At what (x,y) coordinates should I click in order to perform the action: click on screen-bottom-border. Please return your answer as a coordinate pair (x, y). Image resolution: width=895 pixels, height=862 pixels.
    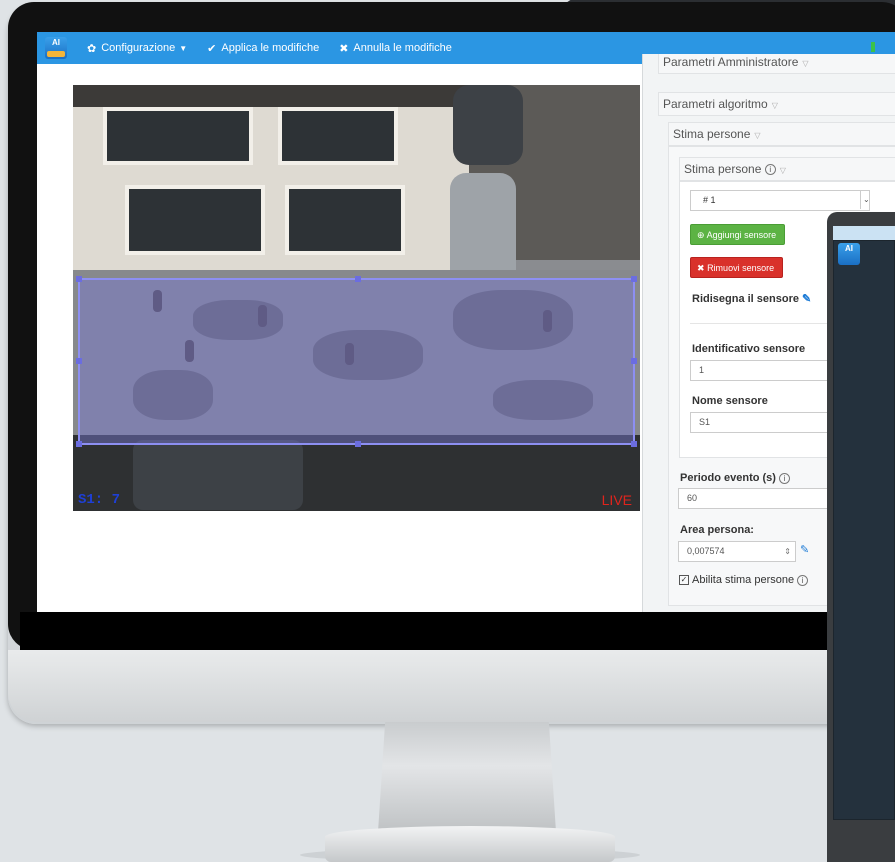
    Looking at the image, I should click on (457, 631).